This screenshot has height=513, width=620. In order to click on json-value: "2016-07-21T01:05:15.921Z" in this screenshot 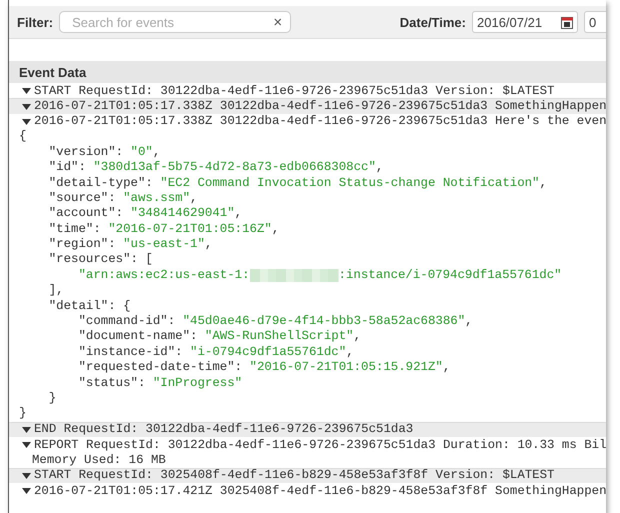, I will do `click(346, 368)`.